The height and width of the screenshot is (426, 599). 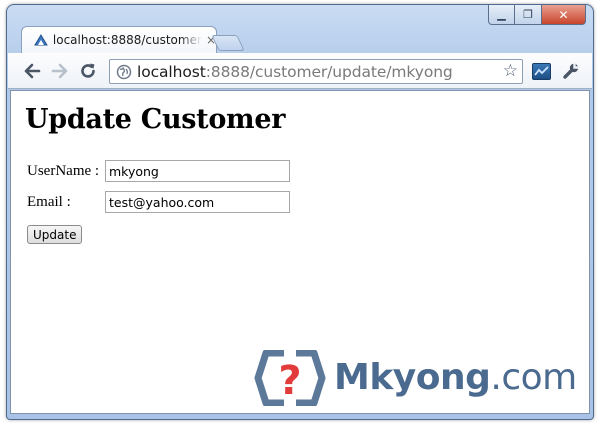 What do you see at coordinates (197, 202) in the screenshot?
I see `email-input` at bounding box center [197, 202].